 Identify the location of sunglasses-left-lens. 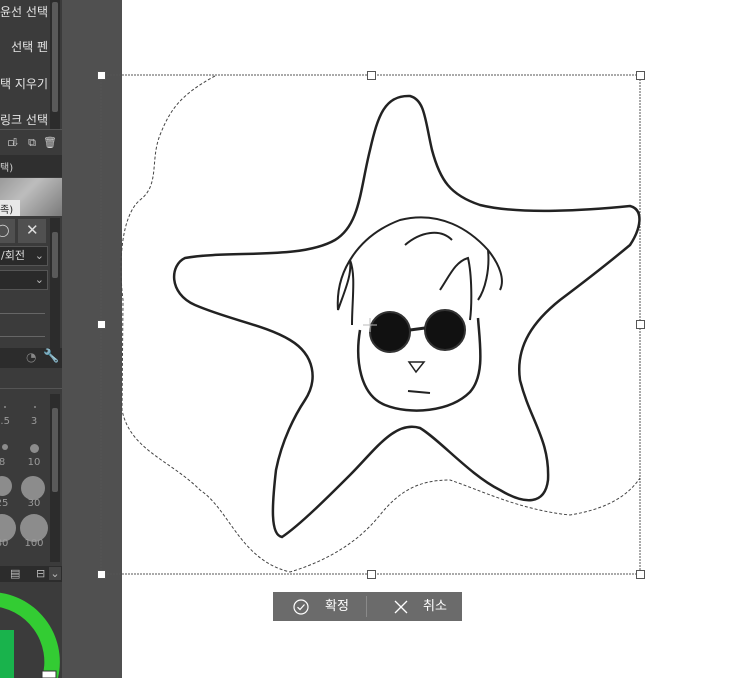
(390, 332).